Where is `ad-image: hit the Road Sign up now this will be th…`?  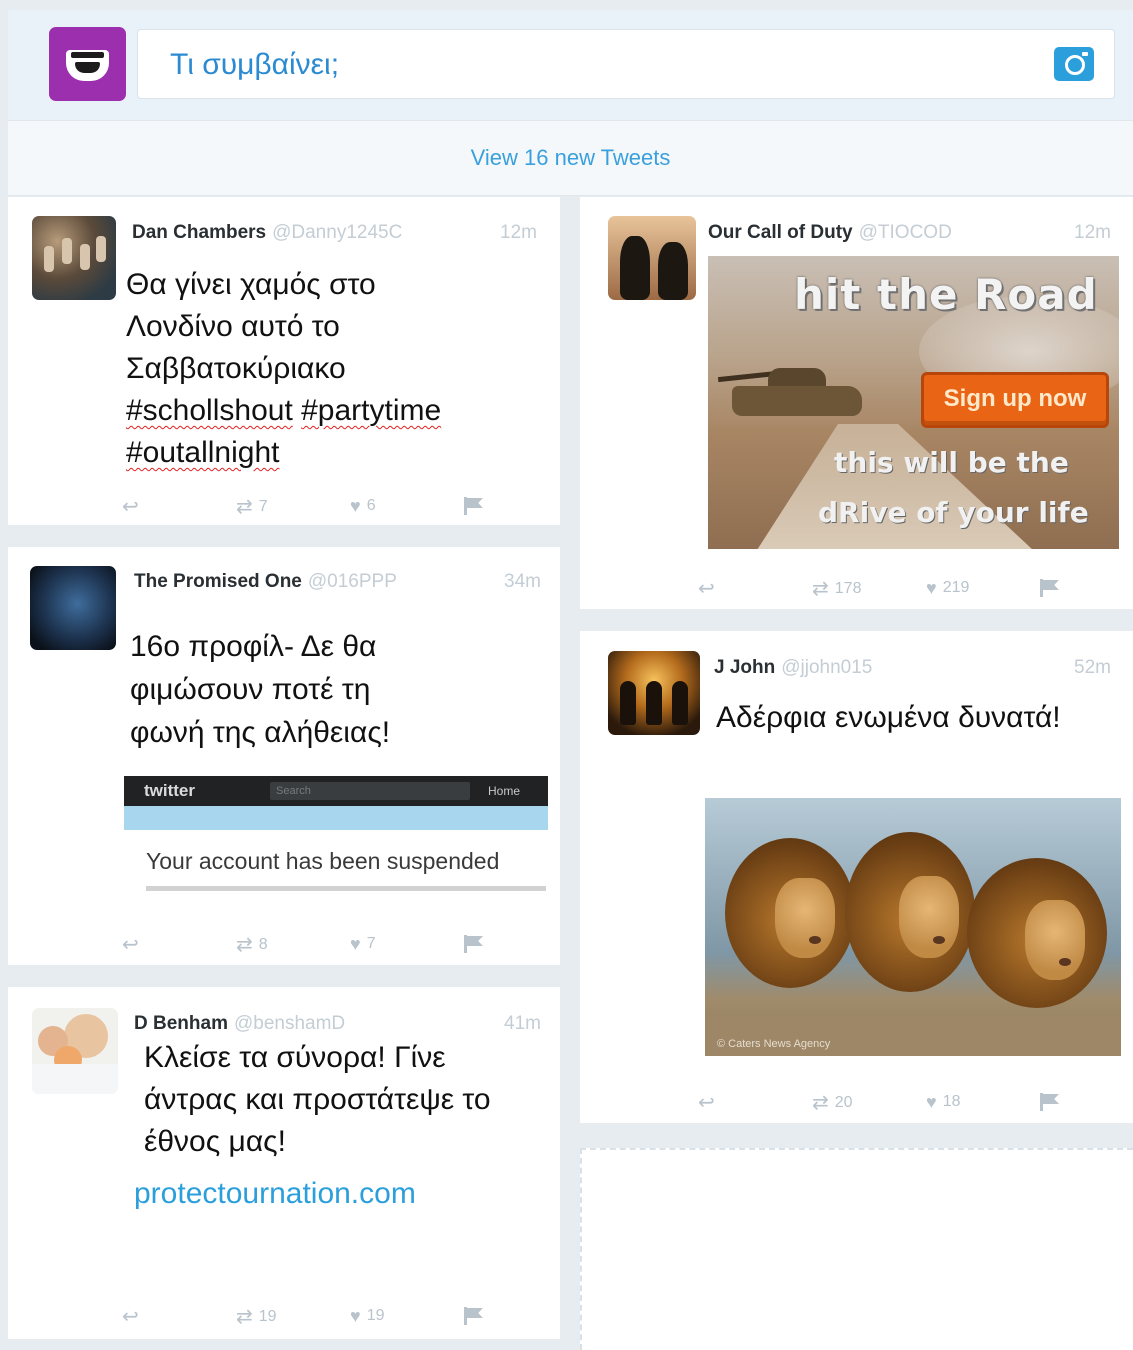
ad-image: hit the Road Sign up now this will be th… is located at coordinates (913, 402).